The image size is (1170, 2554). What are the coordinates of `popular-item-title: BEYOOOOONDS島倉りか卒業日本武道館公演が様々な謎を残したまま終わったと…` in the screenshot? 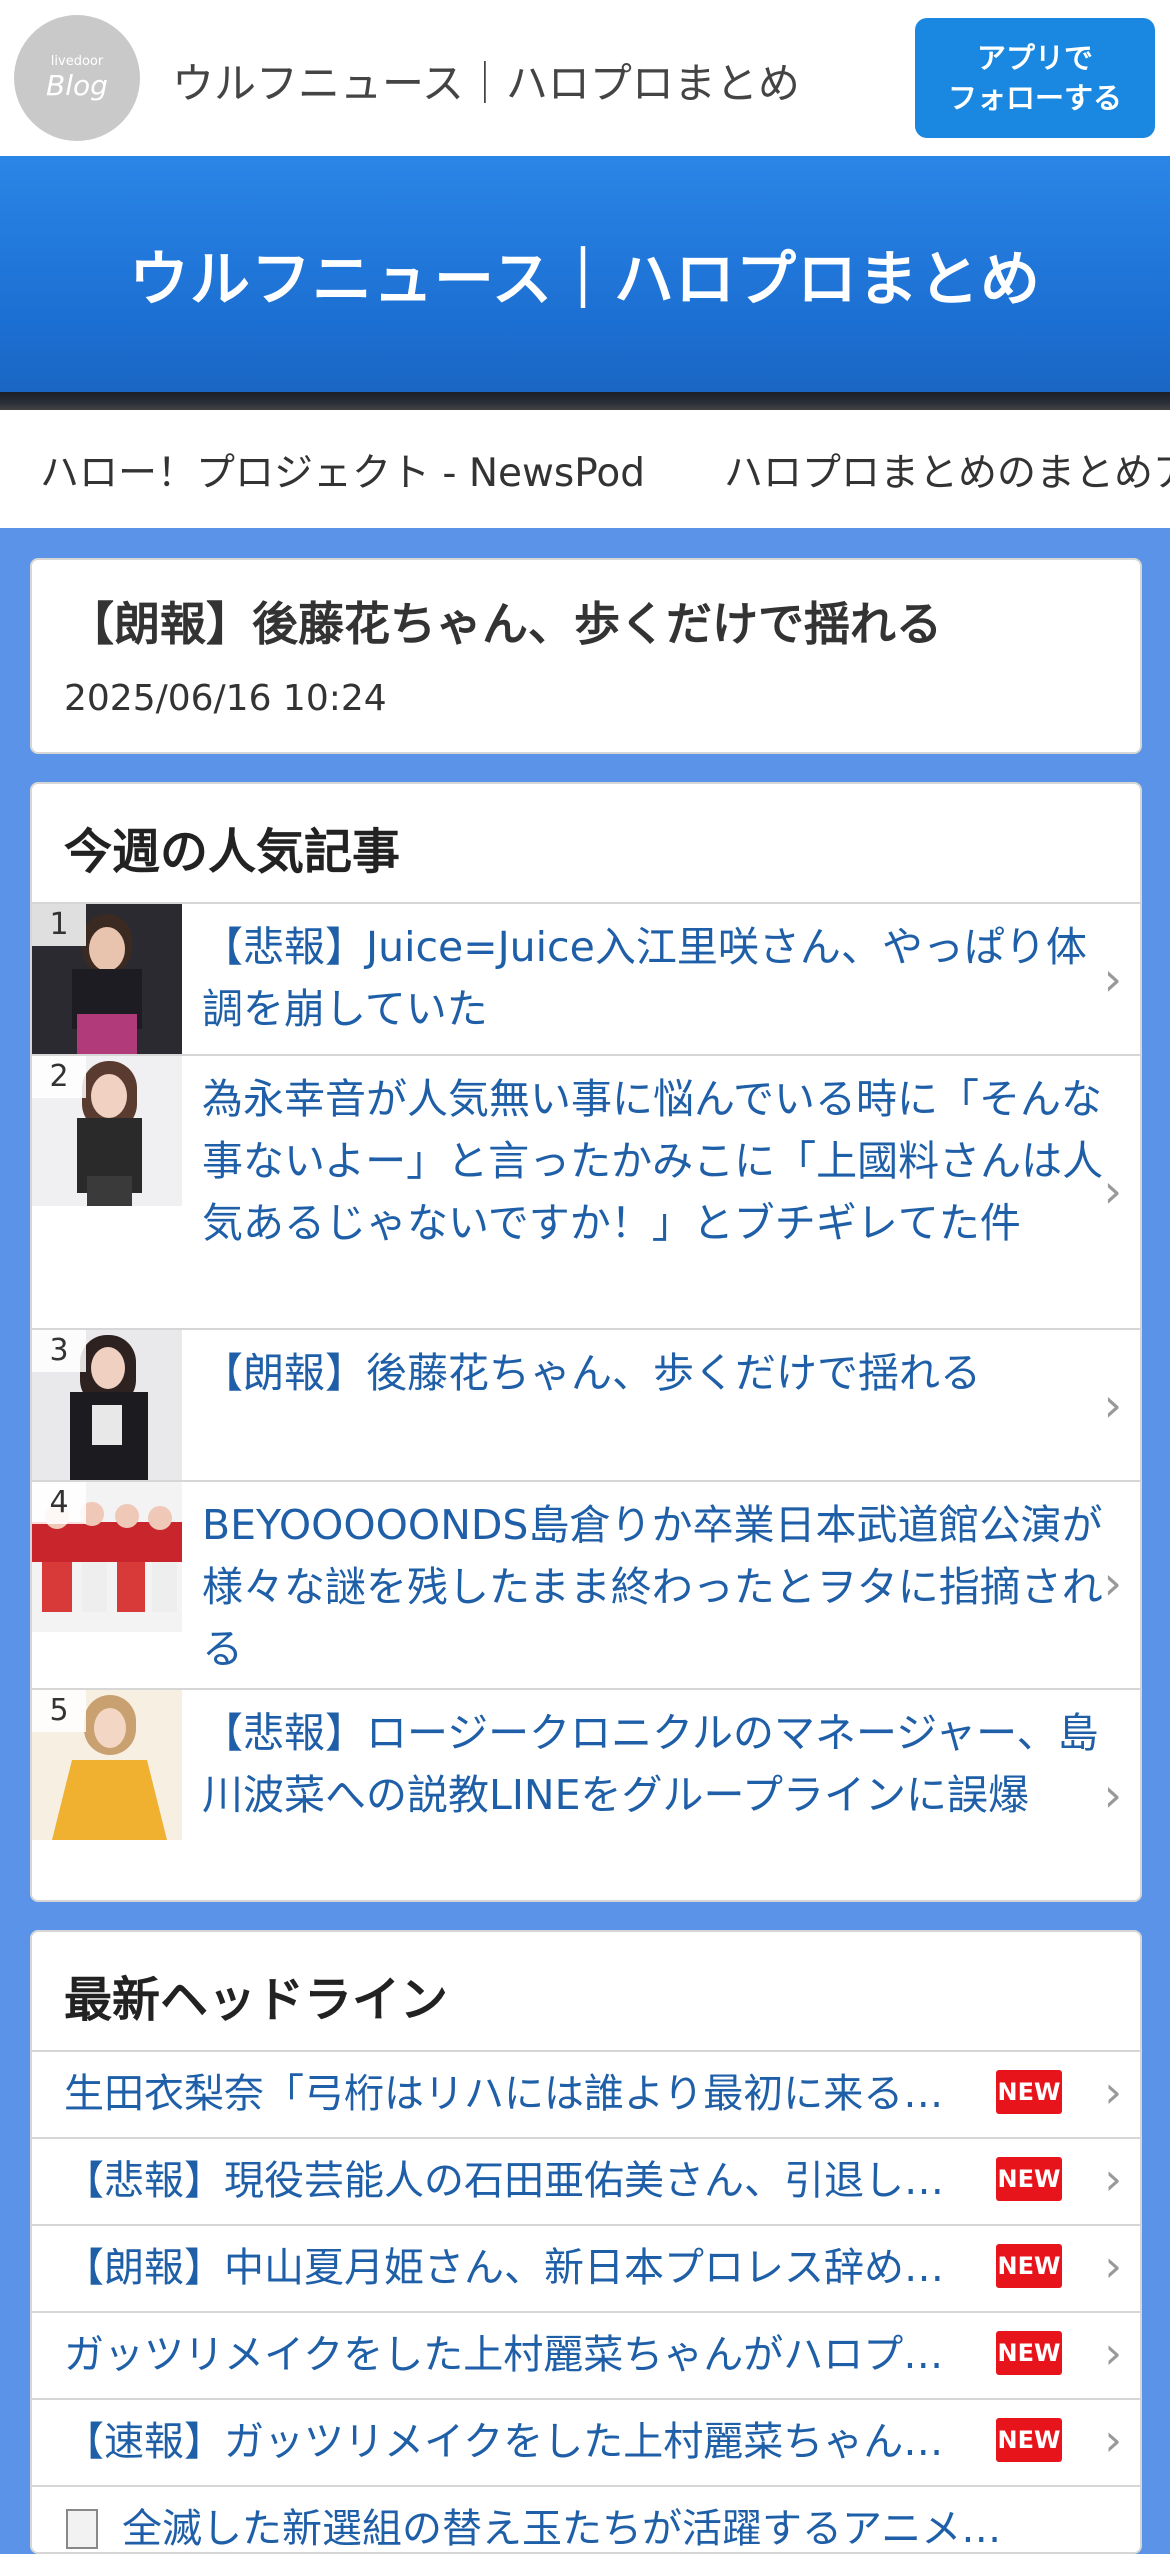 It's located at (652, 1587).